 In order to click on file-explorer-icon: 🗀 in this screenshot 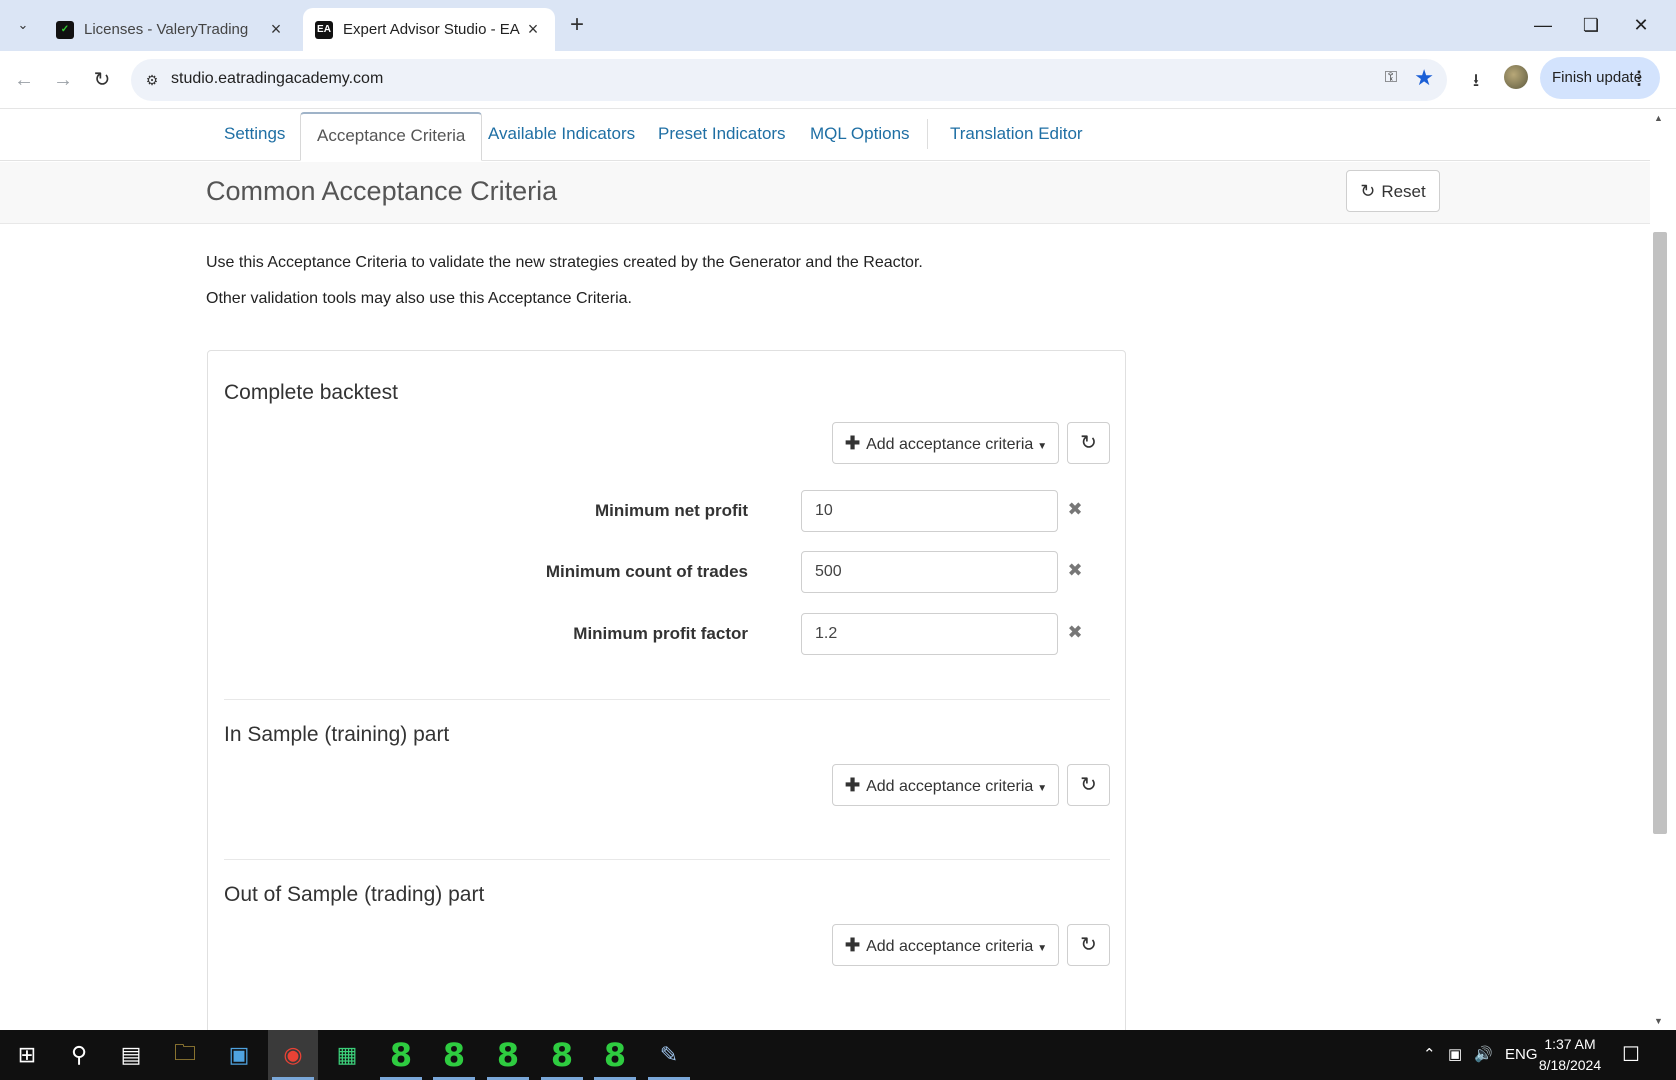, I will do `click(185, 1055)`.